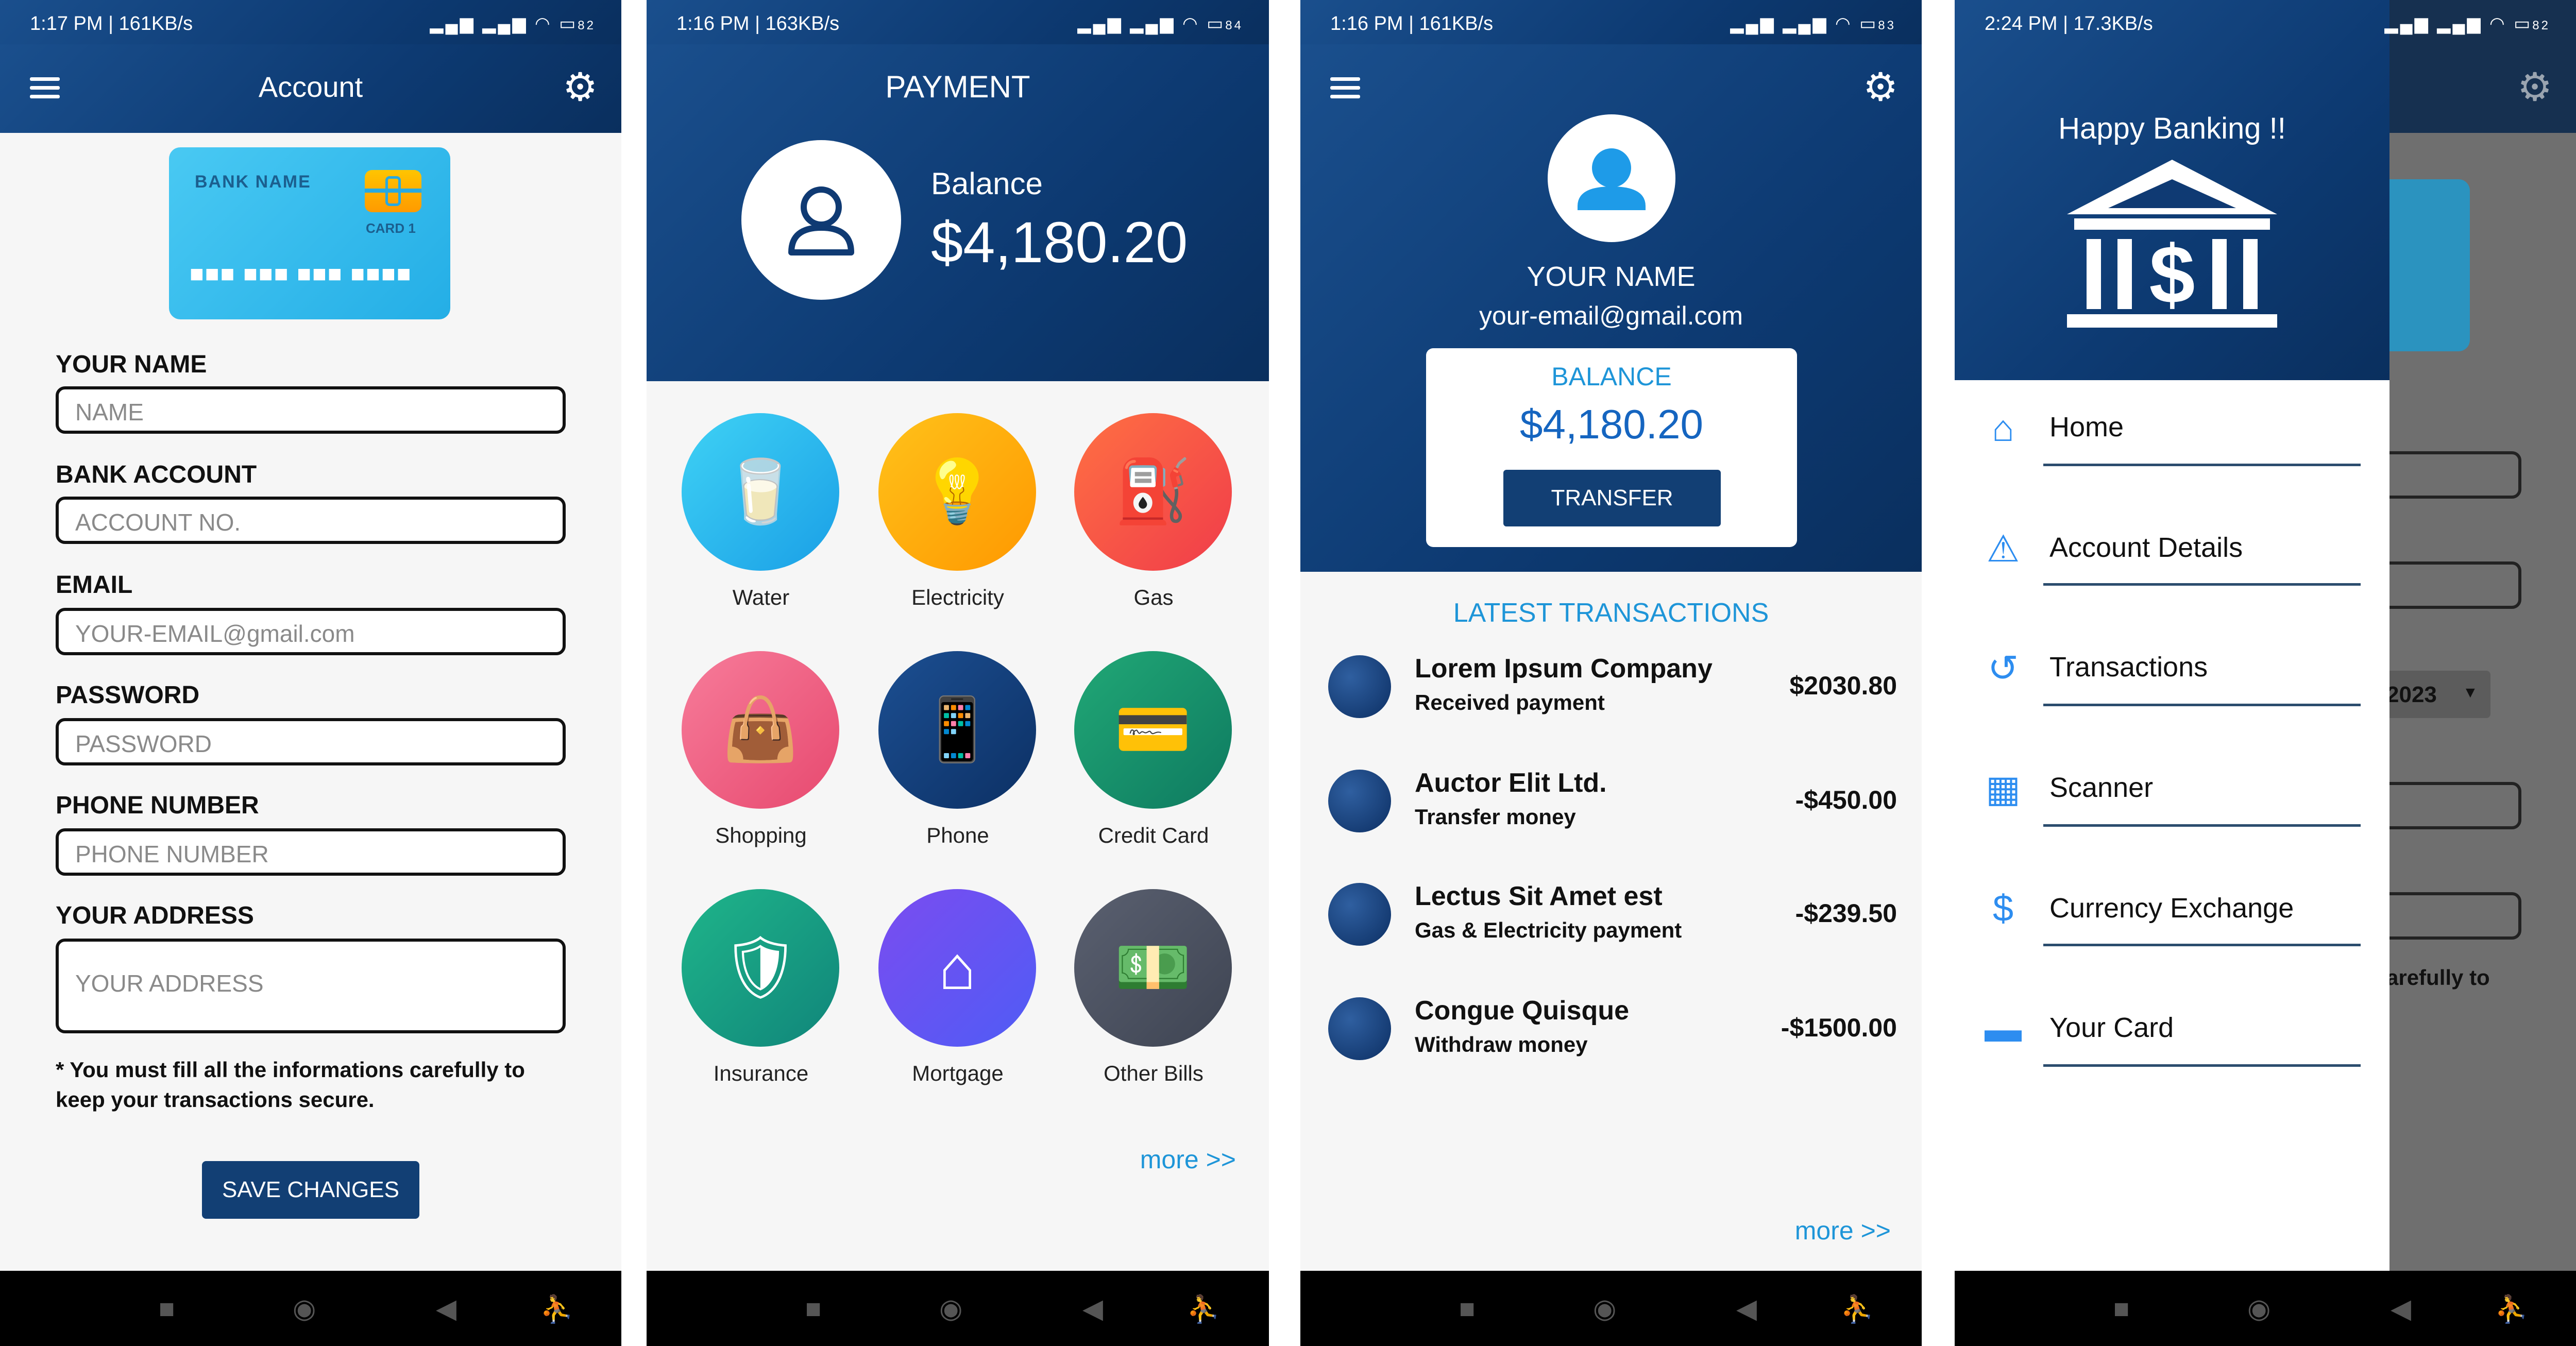 This screenshot has height=1346, width=2576. I want to click on bank-account-field, so click(311, 520).